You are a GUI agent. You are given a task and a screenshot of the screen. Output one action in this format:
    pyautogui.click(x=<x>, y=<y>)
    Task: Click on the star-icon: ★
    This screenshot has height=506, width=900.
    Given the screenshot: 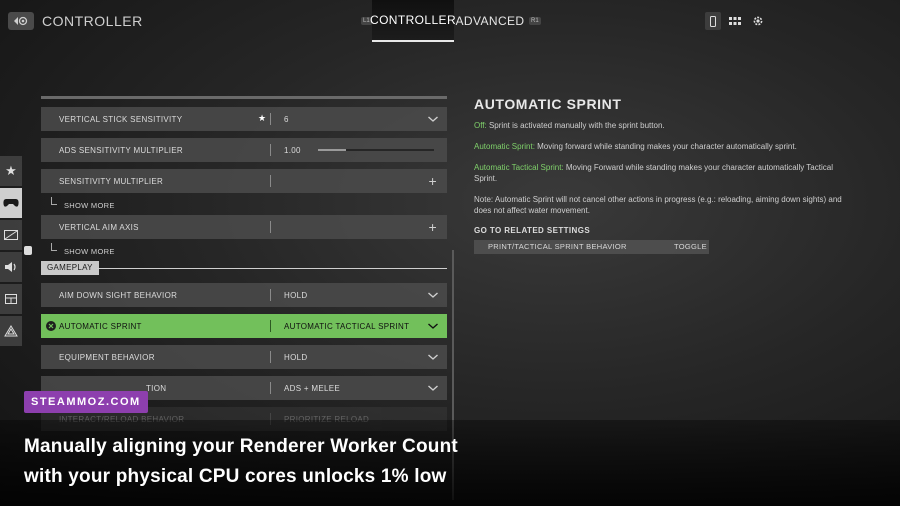 What is the action you would take?
    pyautogui.click(x=11, y=170)
    